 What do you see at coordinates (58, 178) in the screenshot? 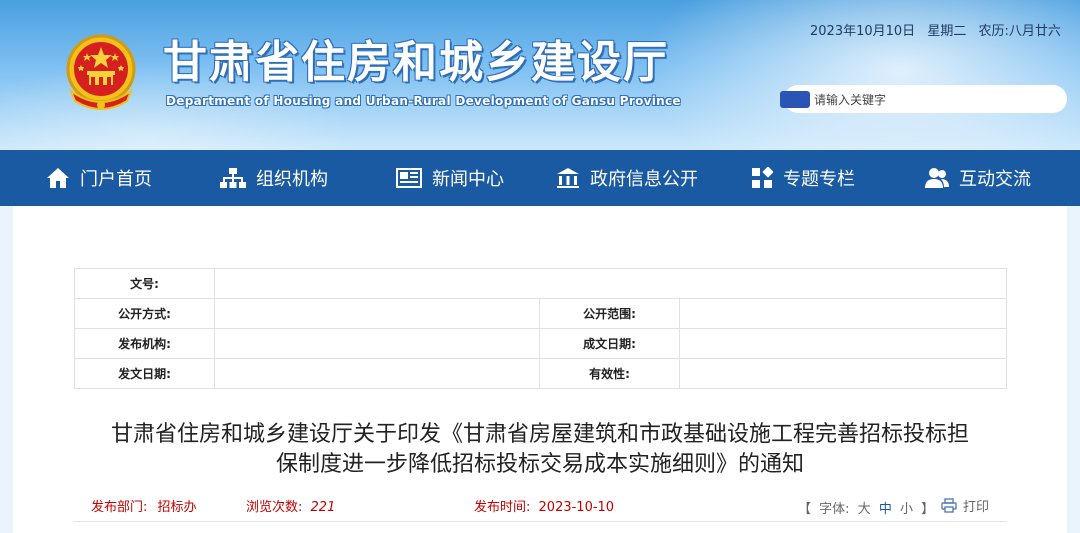
I see `home-icon` at bounding box center [58, 178].